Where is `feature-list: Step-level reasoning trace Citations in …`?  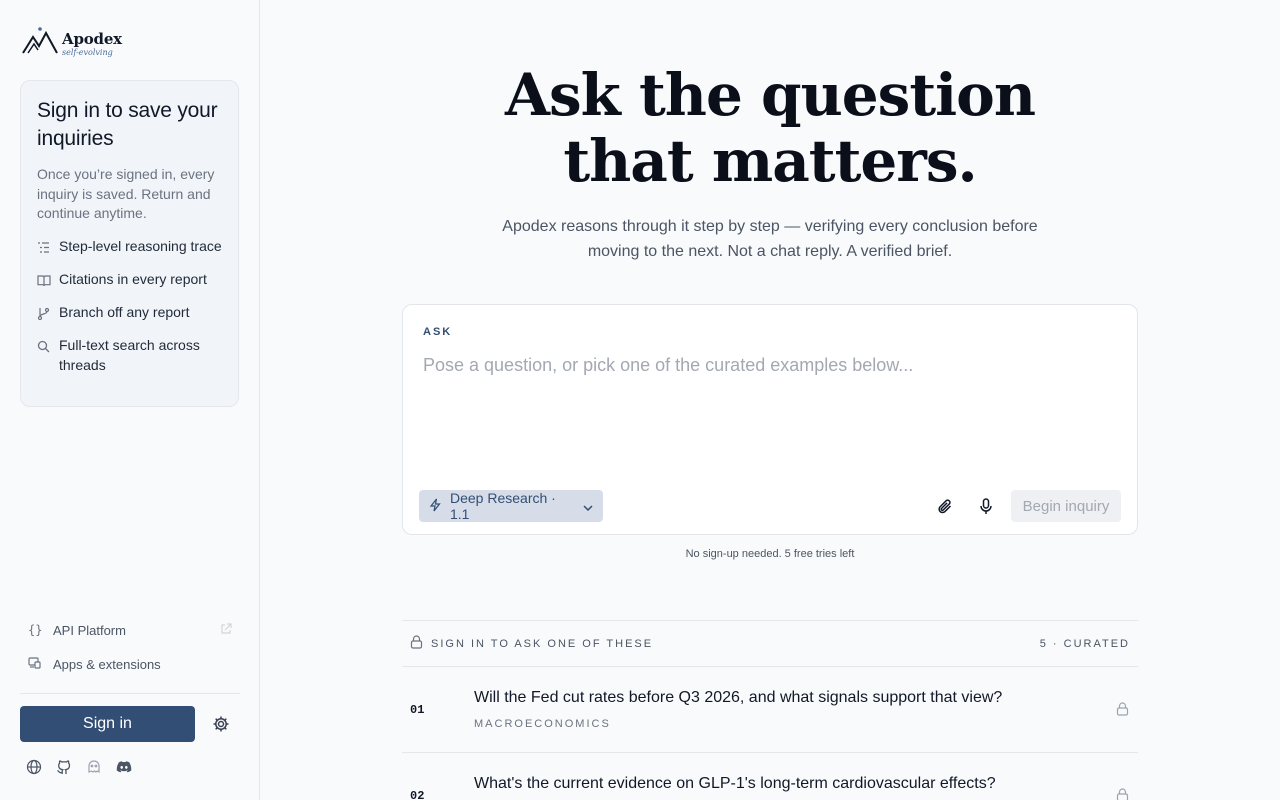
feature-list: Step-level reasoning trace Citations in … is located at coordinates (129, 305).